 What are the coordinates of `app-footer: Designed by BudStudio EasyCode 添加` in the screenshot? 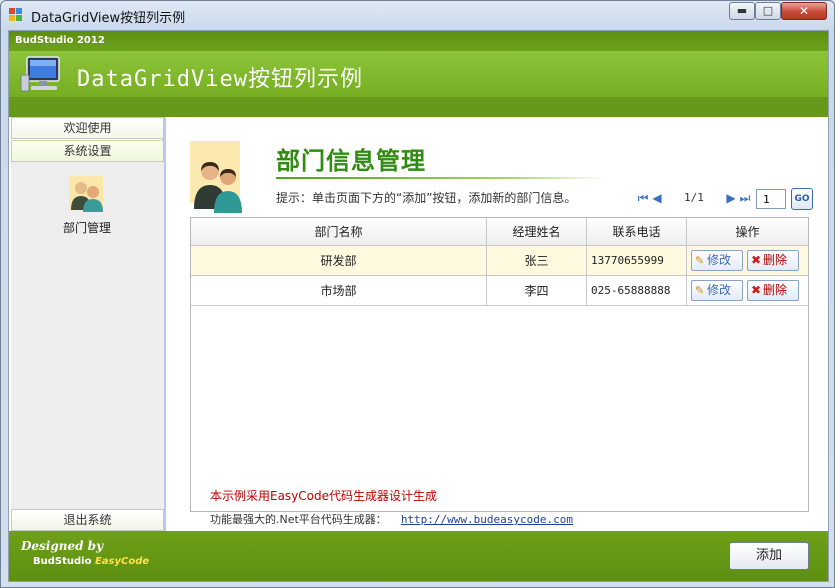 It's located at (418, 556).